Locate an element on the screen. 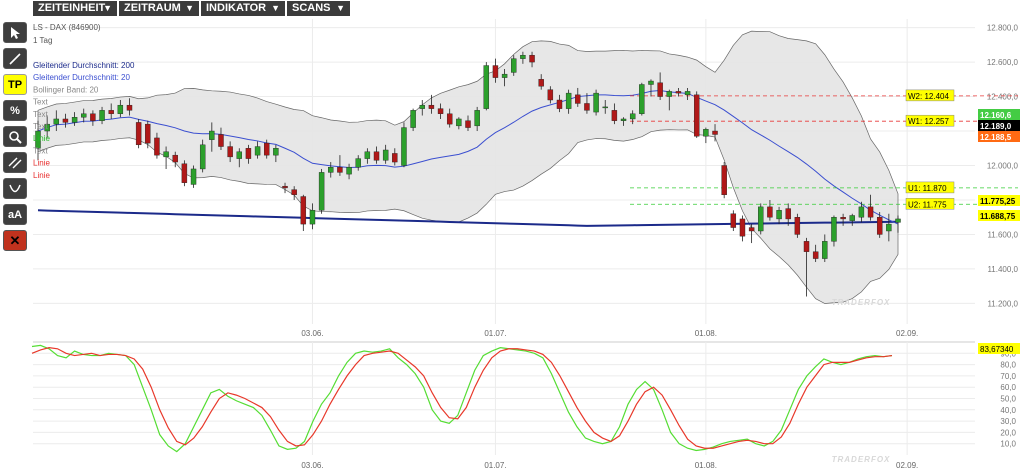  x-tick-label: 01.08. is located at coordinates (706, 333).